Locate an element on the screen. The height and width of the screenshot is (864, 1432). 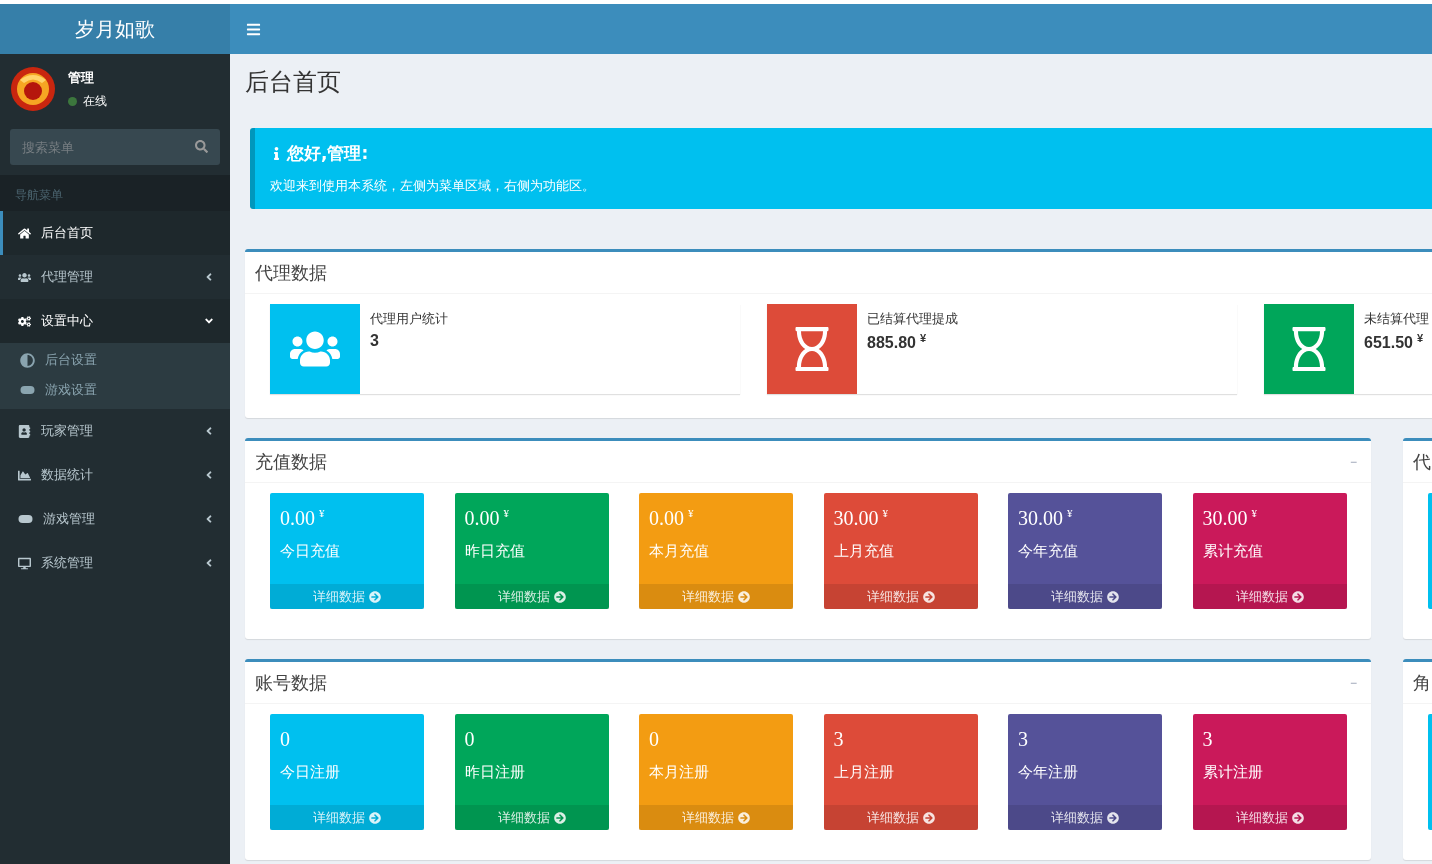
submenu-item: 游戏设置 is located at coordinates (115, 390).